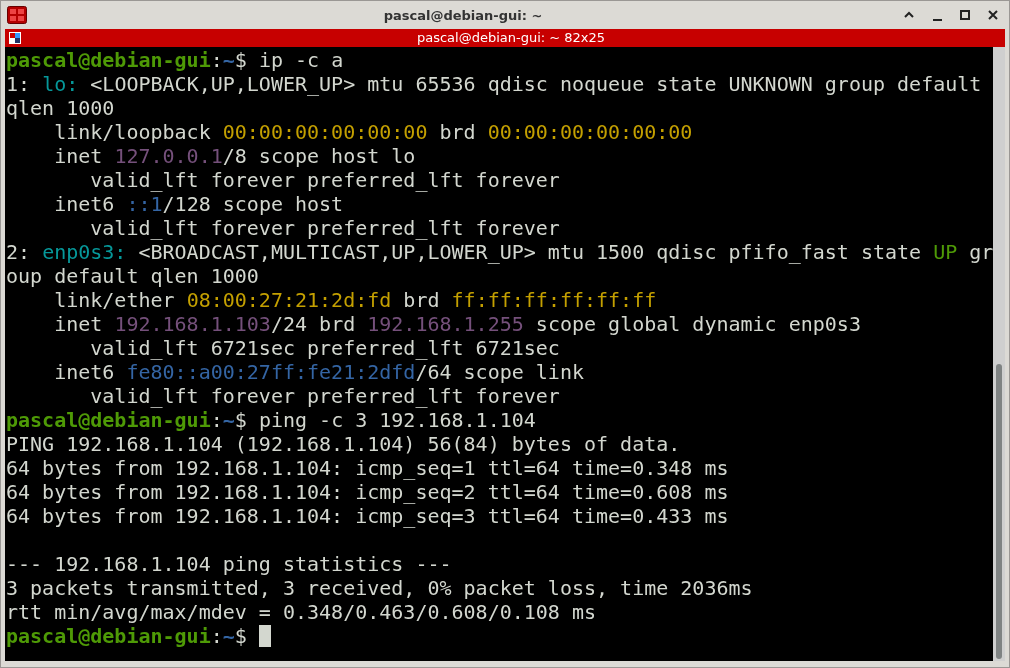 The image size is (1010, 668). Describe the element at coordinates (344, 444) in the screenshot. I see `terminal-line: PING 192.168.1.104 (192.168.1.104) 56(84) bytes of data.` at that location.